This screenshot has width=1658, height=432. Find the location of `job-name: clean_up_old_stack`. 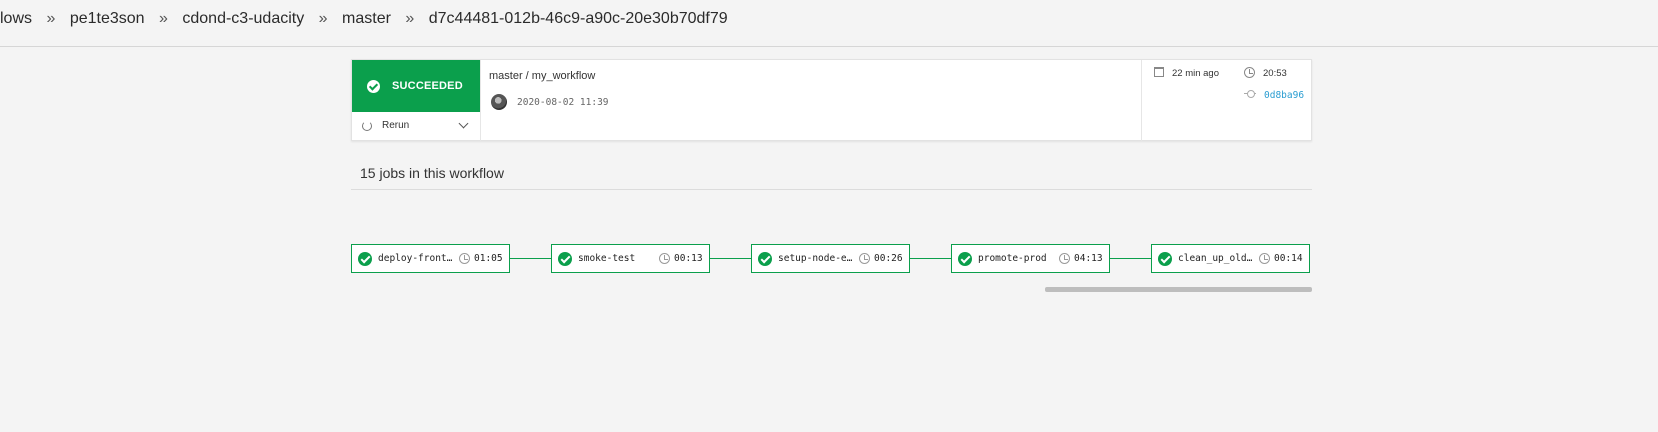

job-name: clean_up_old_stack is located at coordinates (1217, 258).